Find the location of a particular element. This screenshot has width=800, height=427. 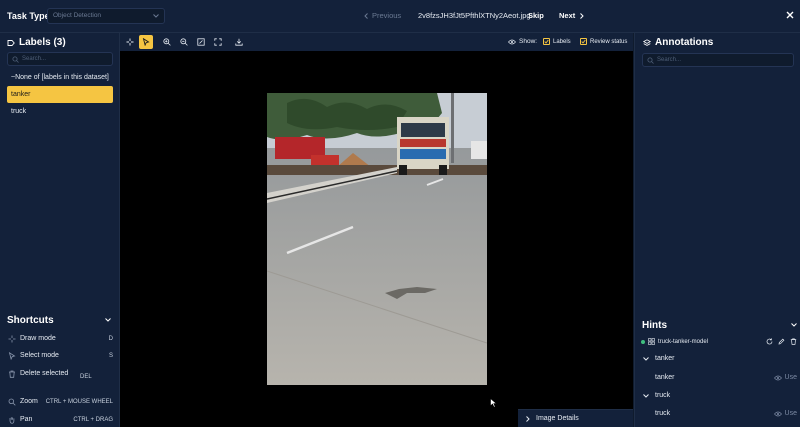

shortcut-select-mode: Select mode S is located at coordinates (60, 356).